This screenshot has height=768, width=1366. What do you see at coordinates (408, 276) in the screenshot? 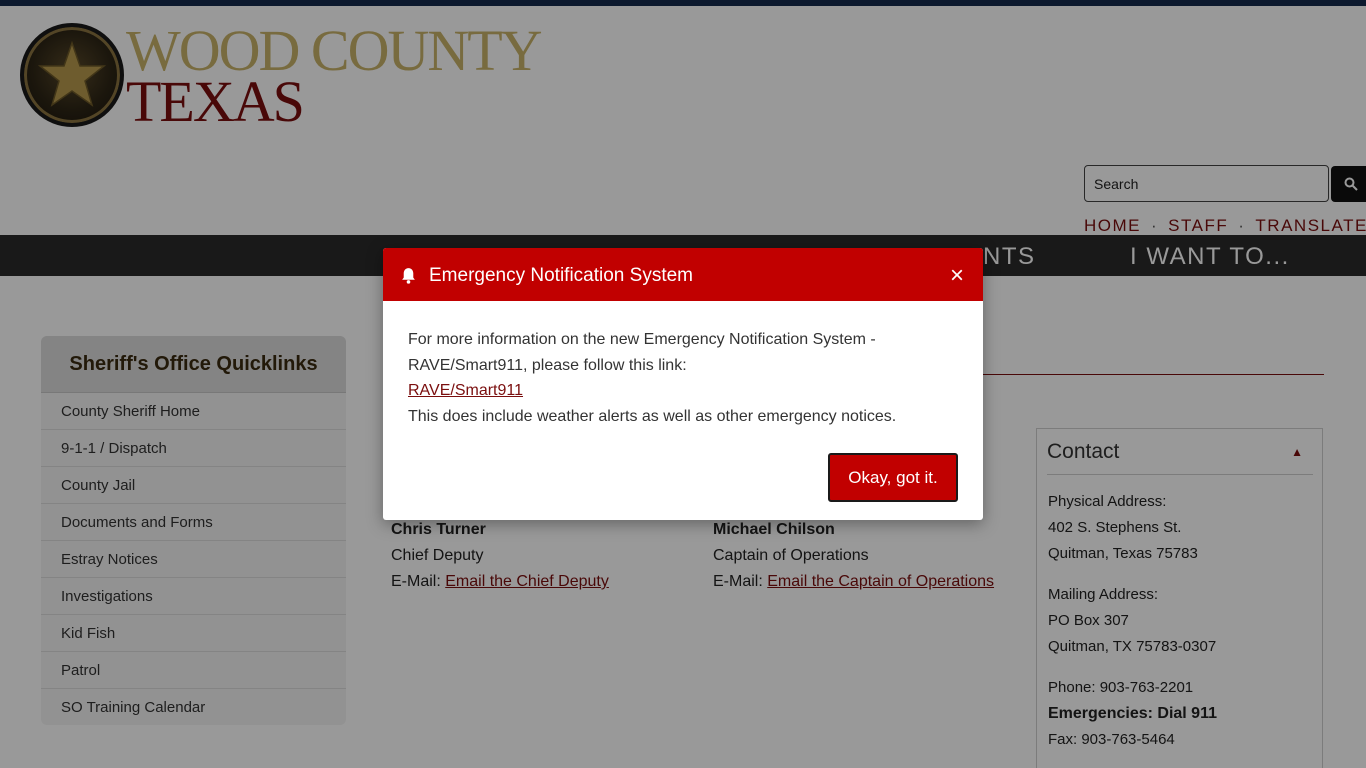
I see `bell-icon` at bounding box center [408, 276].